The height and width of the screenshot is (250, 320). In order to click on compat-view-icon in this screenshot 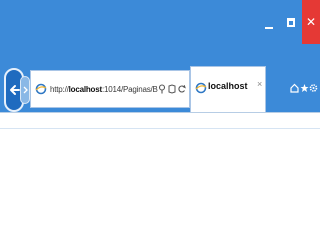, I will do `click(172, 89)`.